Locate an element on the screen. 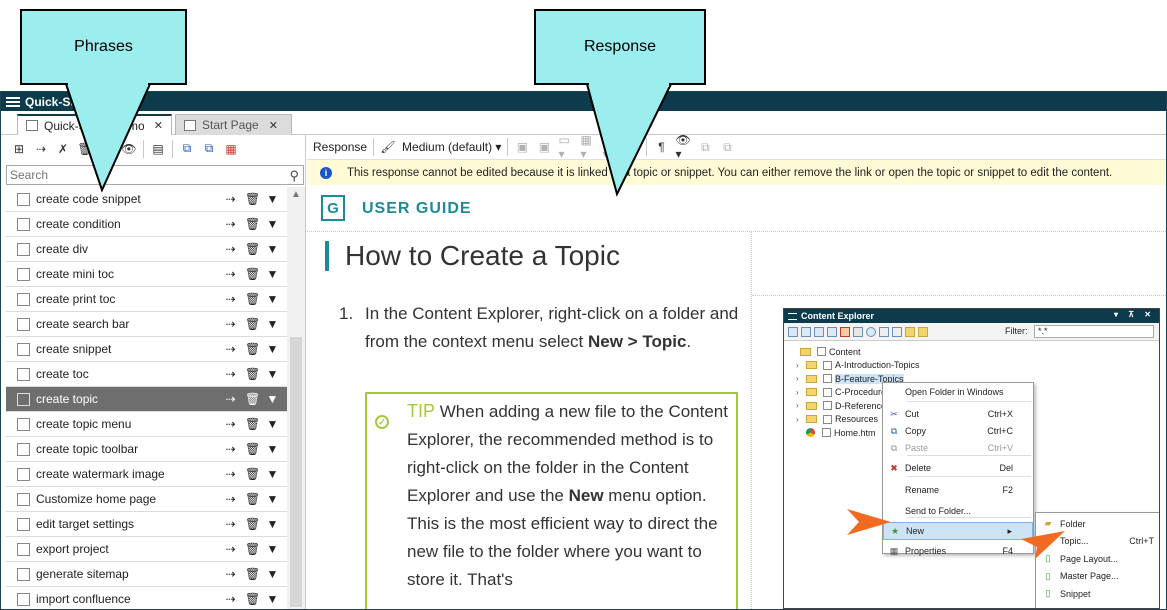 The height and width of the screenshot is (610, 1167). grid-view-icon: ▦ is located at coordinates (231, 149).